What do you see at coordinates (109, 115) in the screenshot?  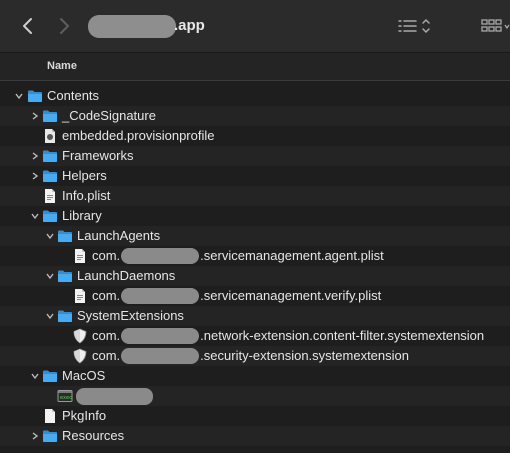 I see `item-label: _CodeSignature` at bounding box center [109, 115].